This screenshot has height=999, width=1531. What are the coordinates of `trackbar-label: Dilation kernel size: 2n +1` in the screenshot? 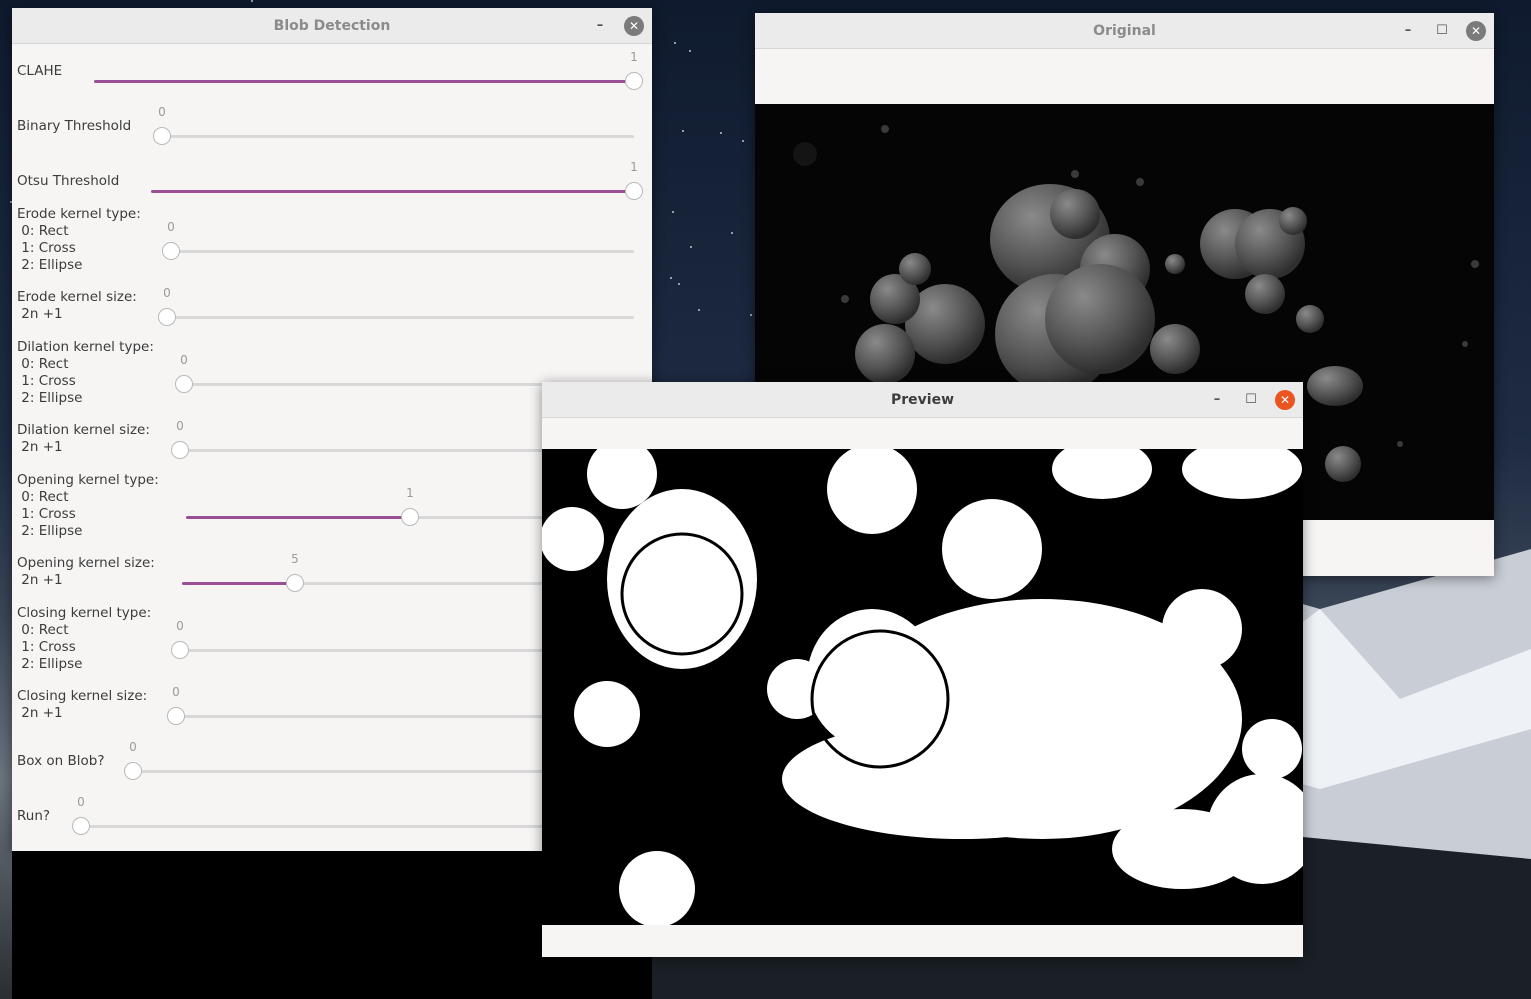 It's located at (83, 438).